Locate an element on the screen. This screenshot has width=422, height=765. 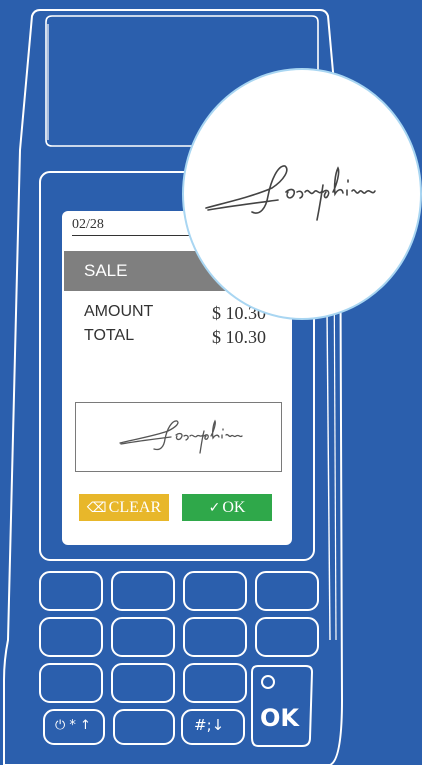
ok-label: OK is located at coordinates (234, 507).